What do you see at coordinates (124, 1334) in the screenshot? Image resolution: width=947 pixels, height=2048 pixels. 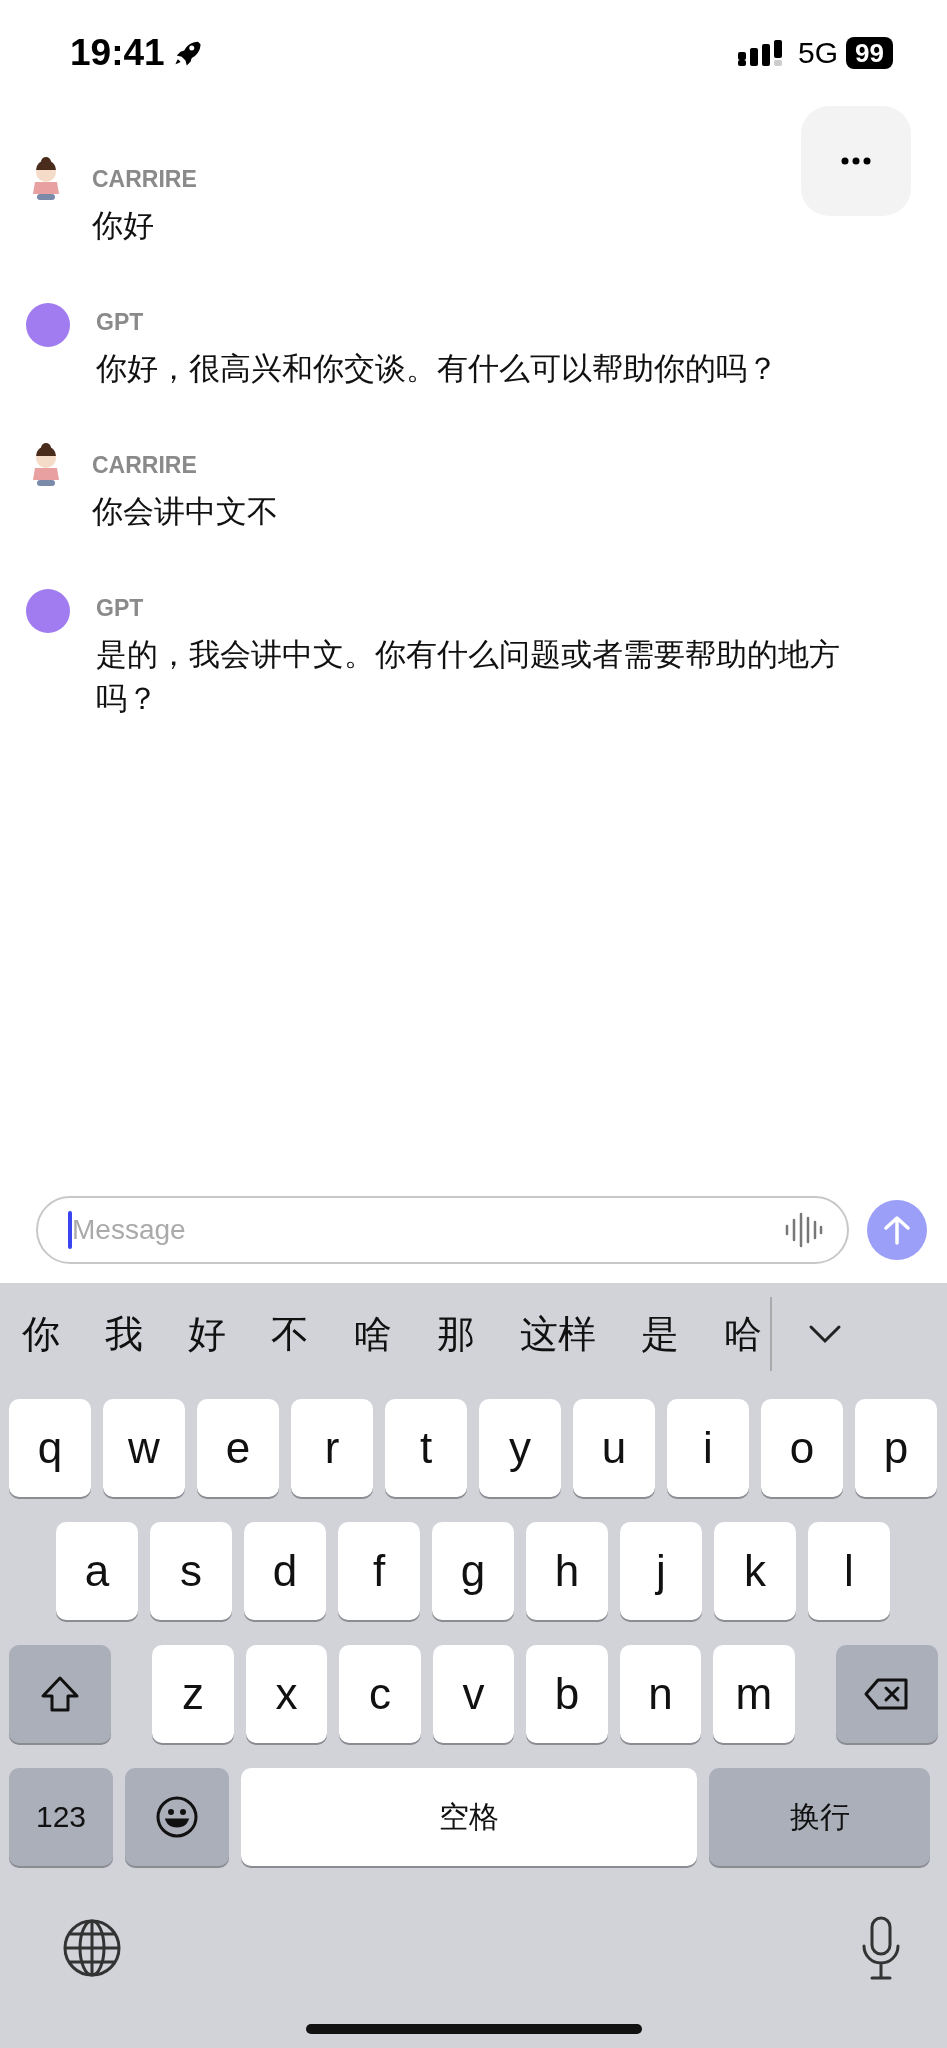 I see `candidate-word: 我` at bounding box center [124, 1334].